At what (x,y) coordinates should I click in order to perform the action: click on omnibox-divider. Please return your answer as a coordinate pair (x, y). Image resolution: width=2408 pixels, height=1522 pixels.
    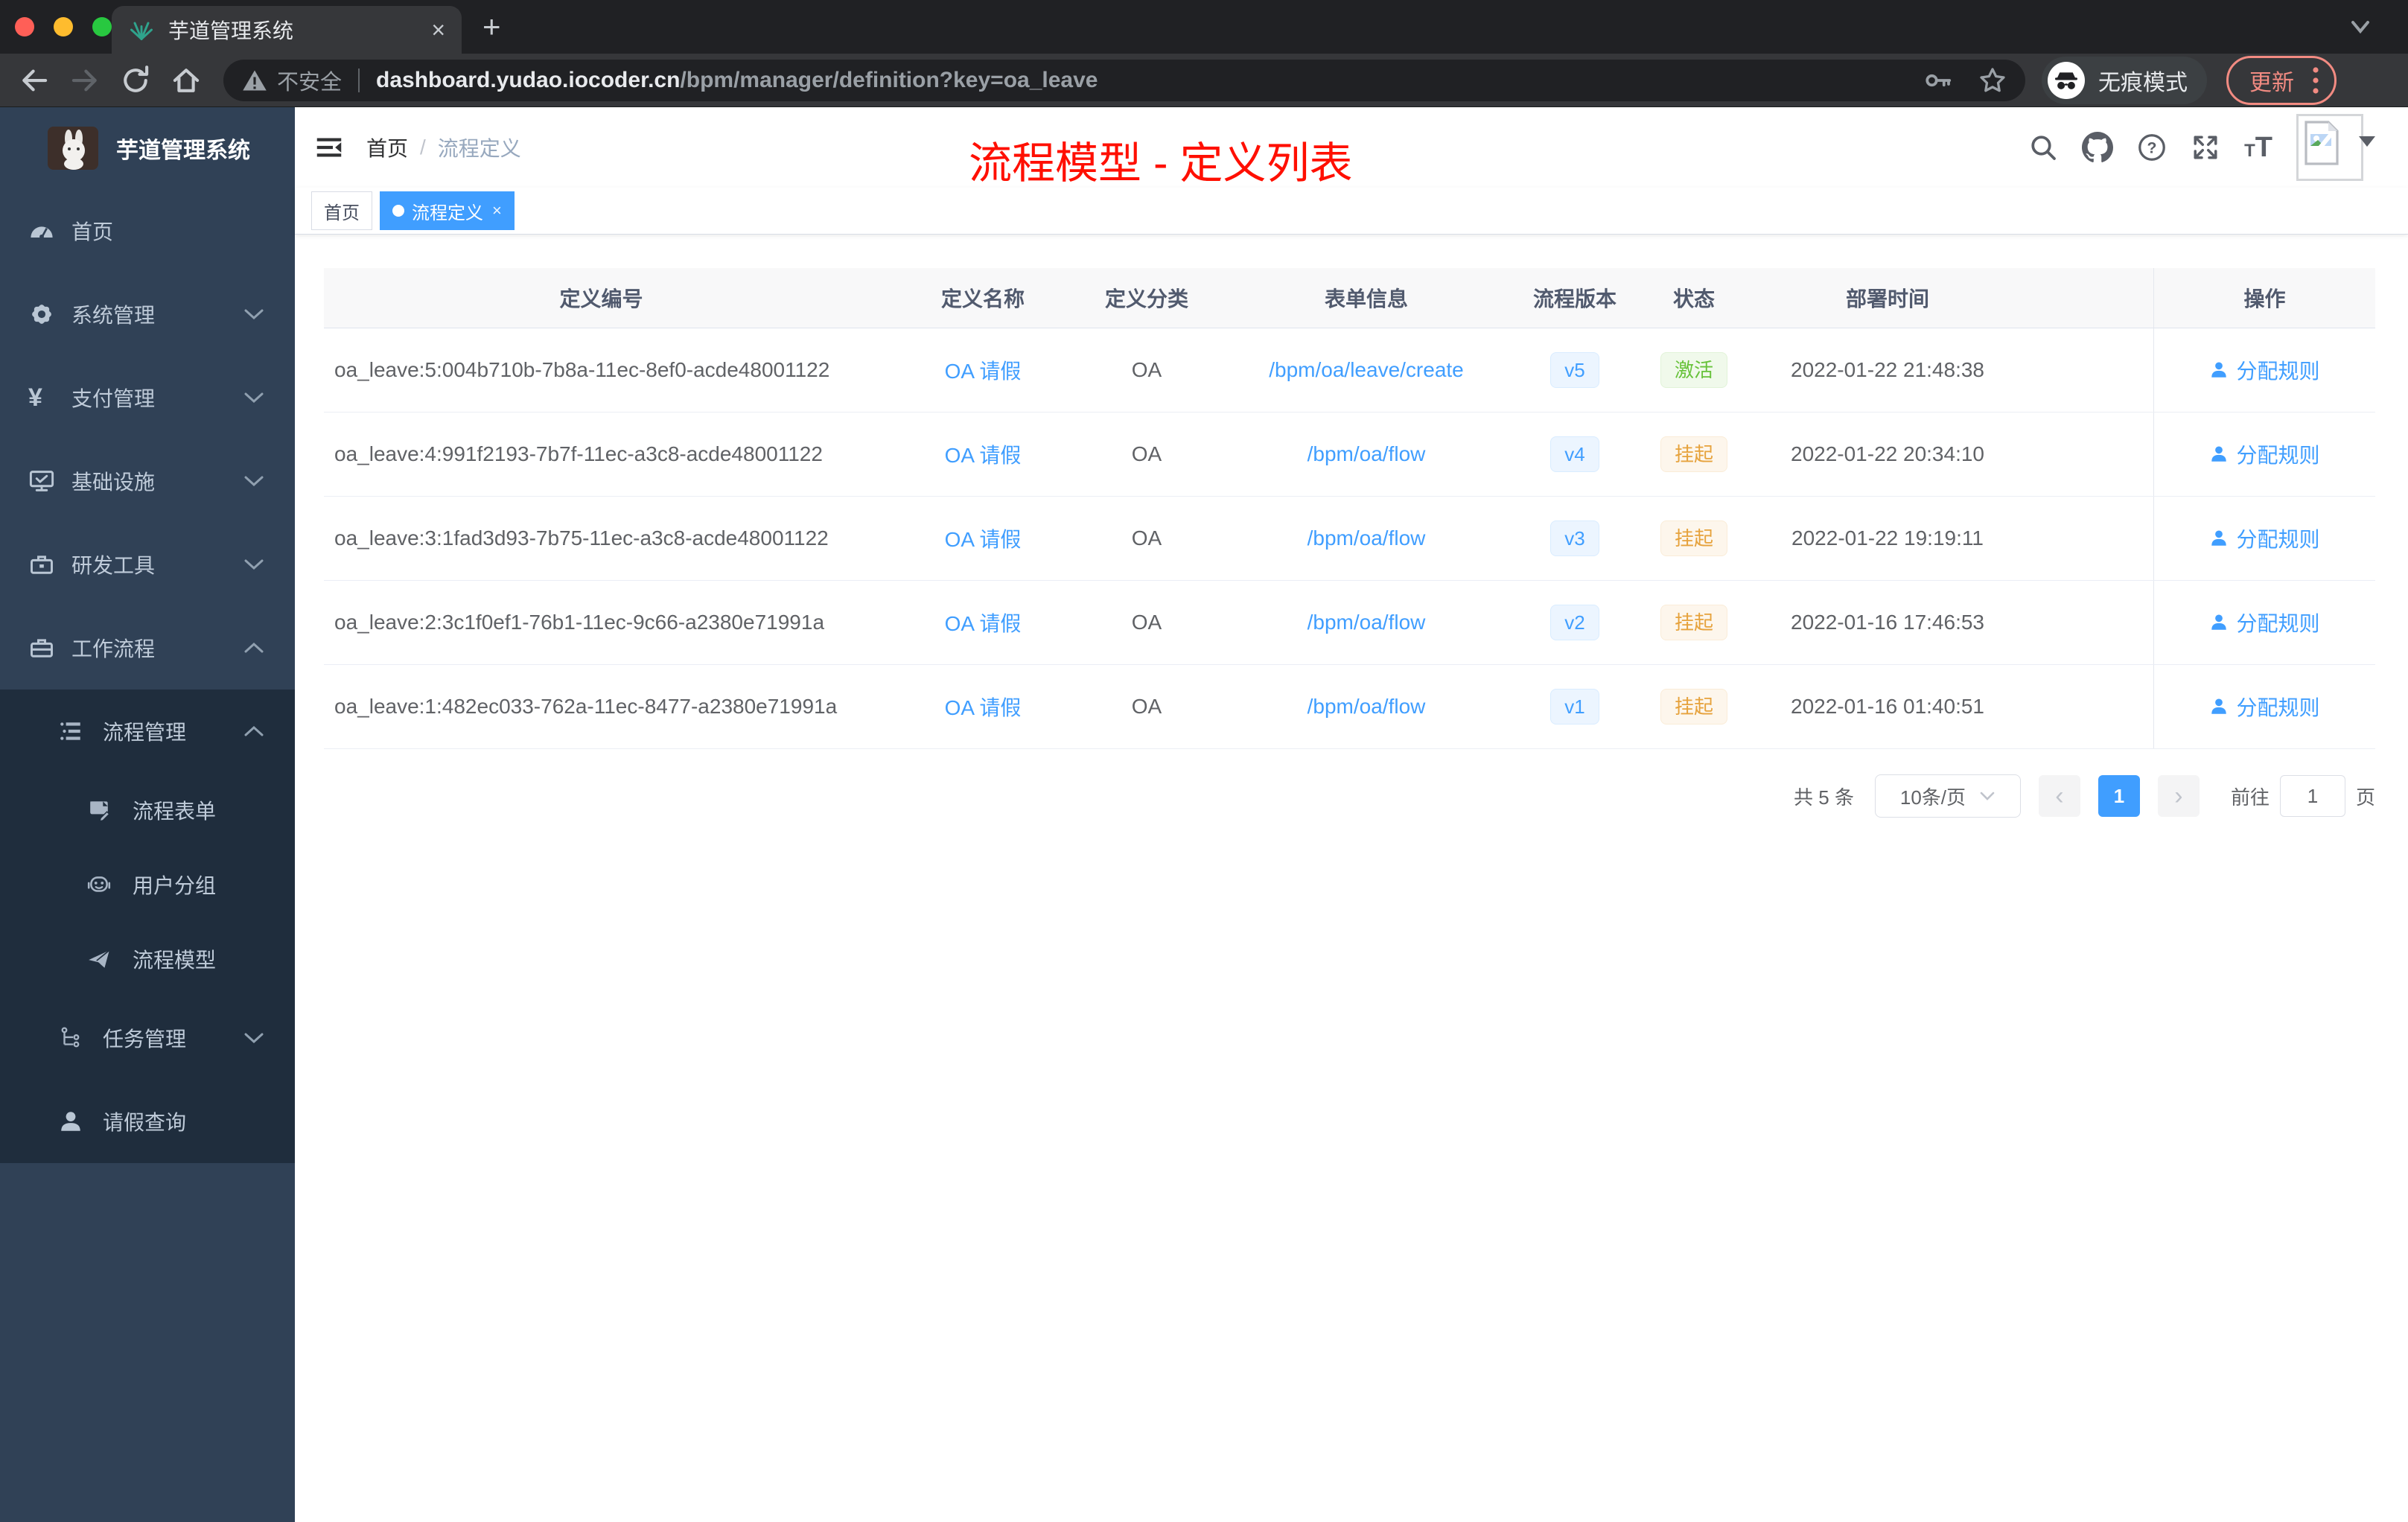
    Looking at the image, I should click on (359, 80).